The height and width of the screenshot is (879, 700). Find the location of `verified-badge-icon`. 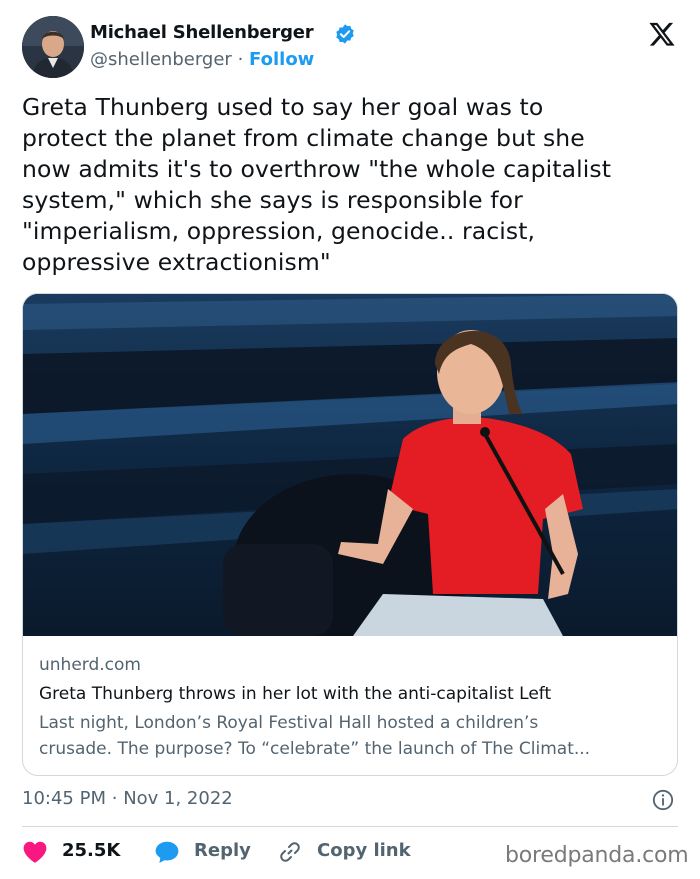

verified-badge-icon is located at coordinates (345, 34).